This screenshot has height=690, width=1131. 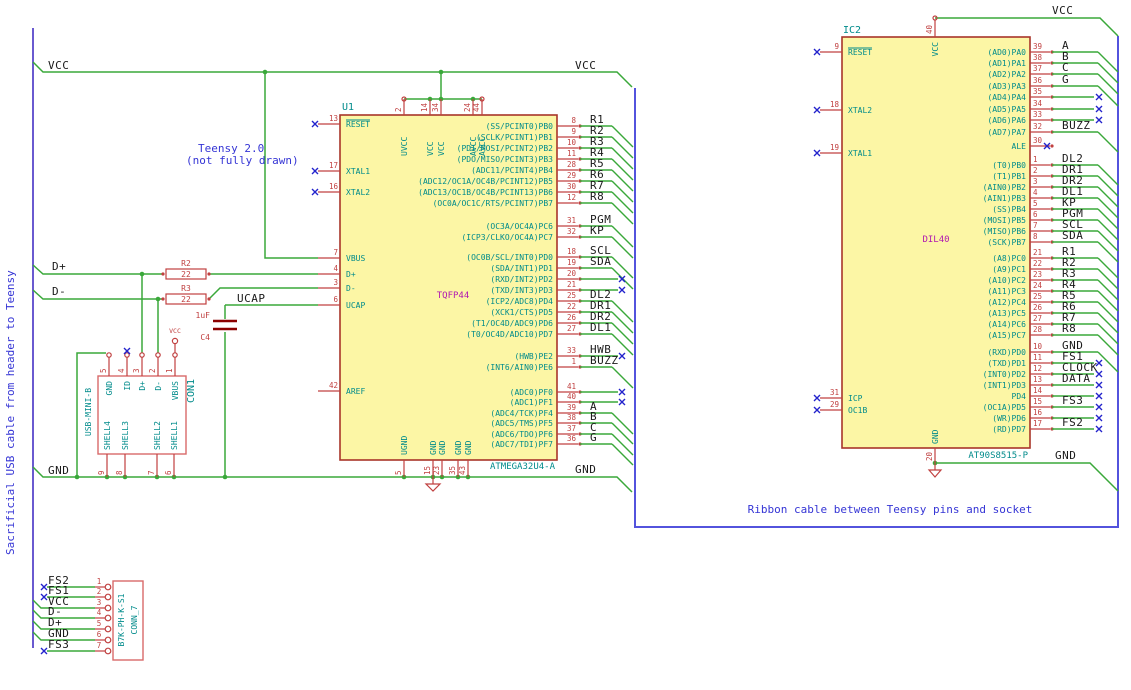 I want to click on pin-name: PD4, so click(x=1019, y=396).